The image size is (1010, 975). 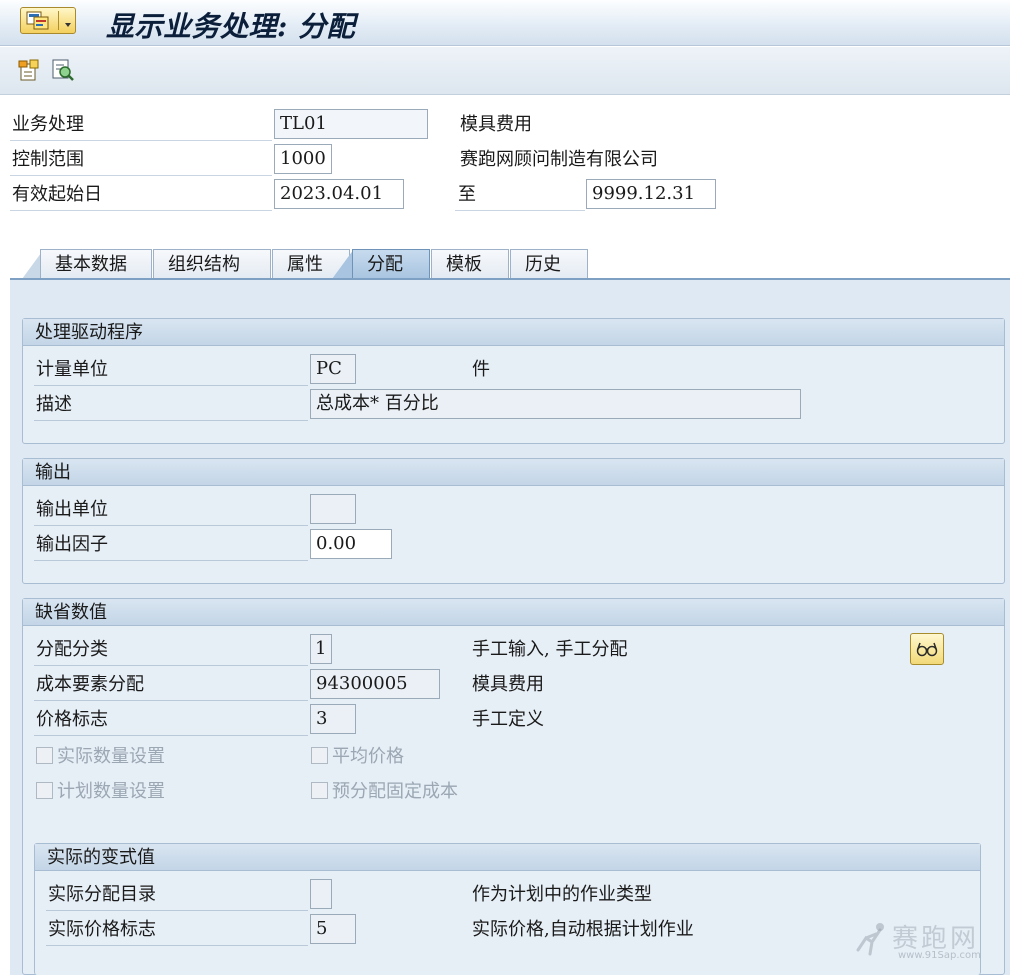 I want to click on valid-to-field: 9999.12.31, so click(x=651, y=194).